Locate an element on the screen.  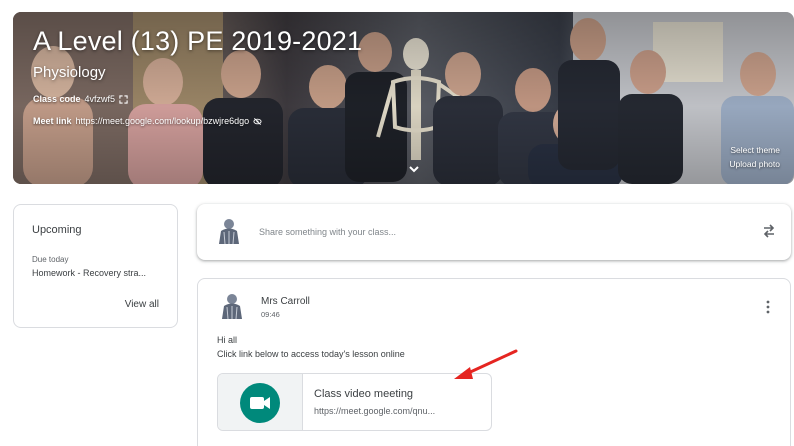
annotation-arrow-icon is located at coordinates (486, 364).